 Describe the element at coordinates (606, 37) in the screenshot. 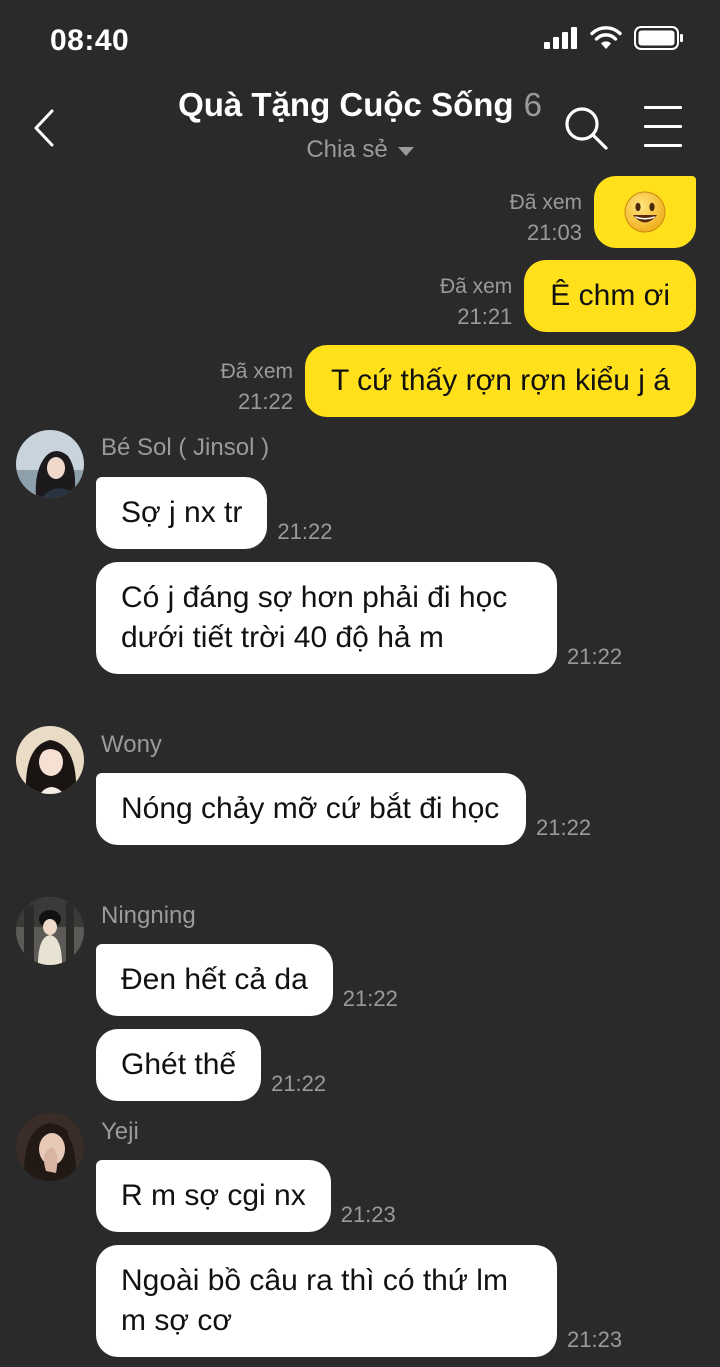

I see `wifi-icon` at that location.